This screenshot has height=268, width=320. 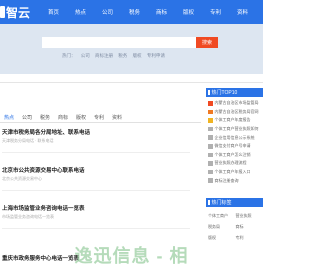 What do you see at coordinates (161, 12) in the screenshot?
I see `nav-item-trademark: 商标` at bounding box center [161, 12].